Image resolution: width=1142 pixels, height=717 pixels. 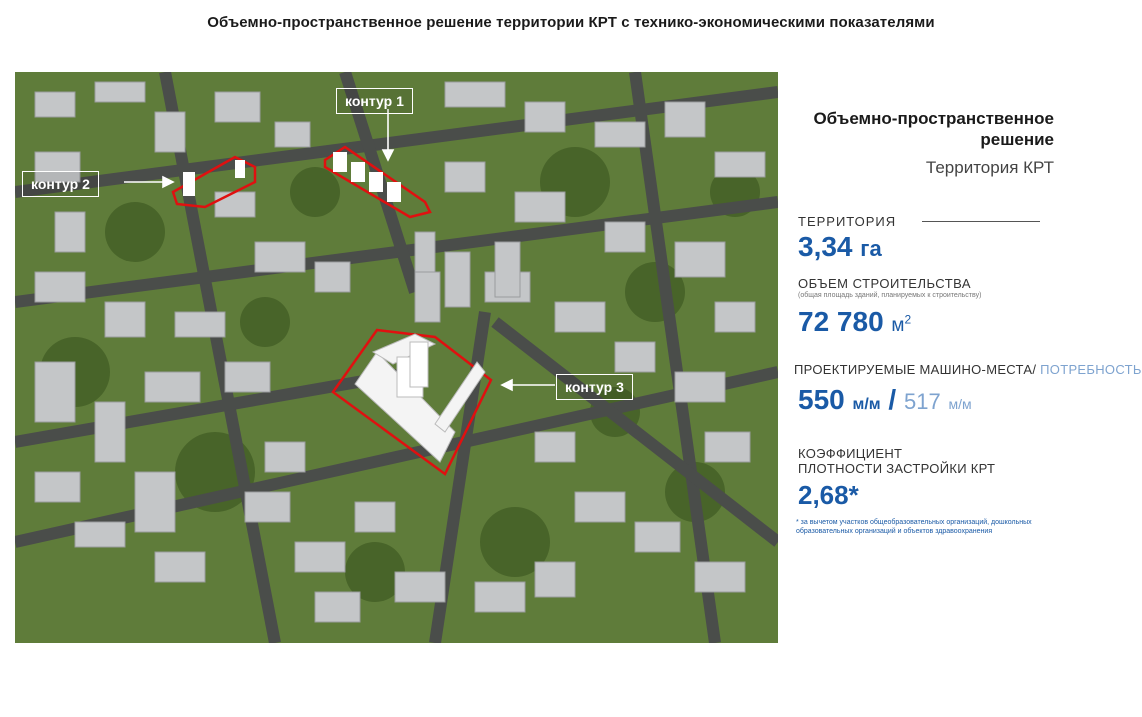 I want to click on need-unit: м/м, so click(x=960, y=404).